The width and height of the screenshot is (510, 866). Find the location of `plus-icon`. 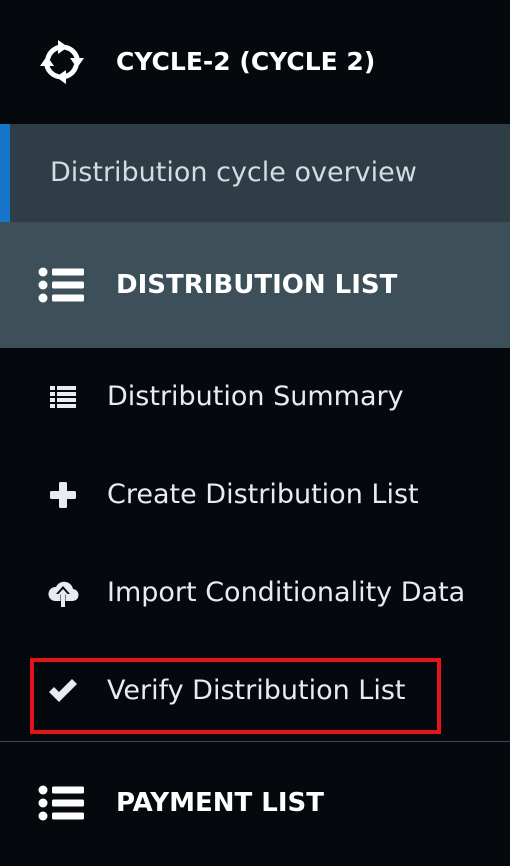

plus-icon is located at coordinates (63, 495).